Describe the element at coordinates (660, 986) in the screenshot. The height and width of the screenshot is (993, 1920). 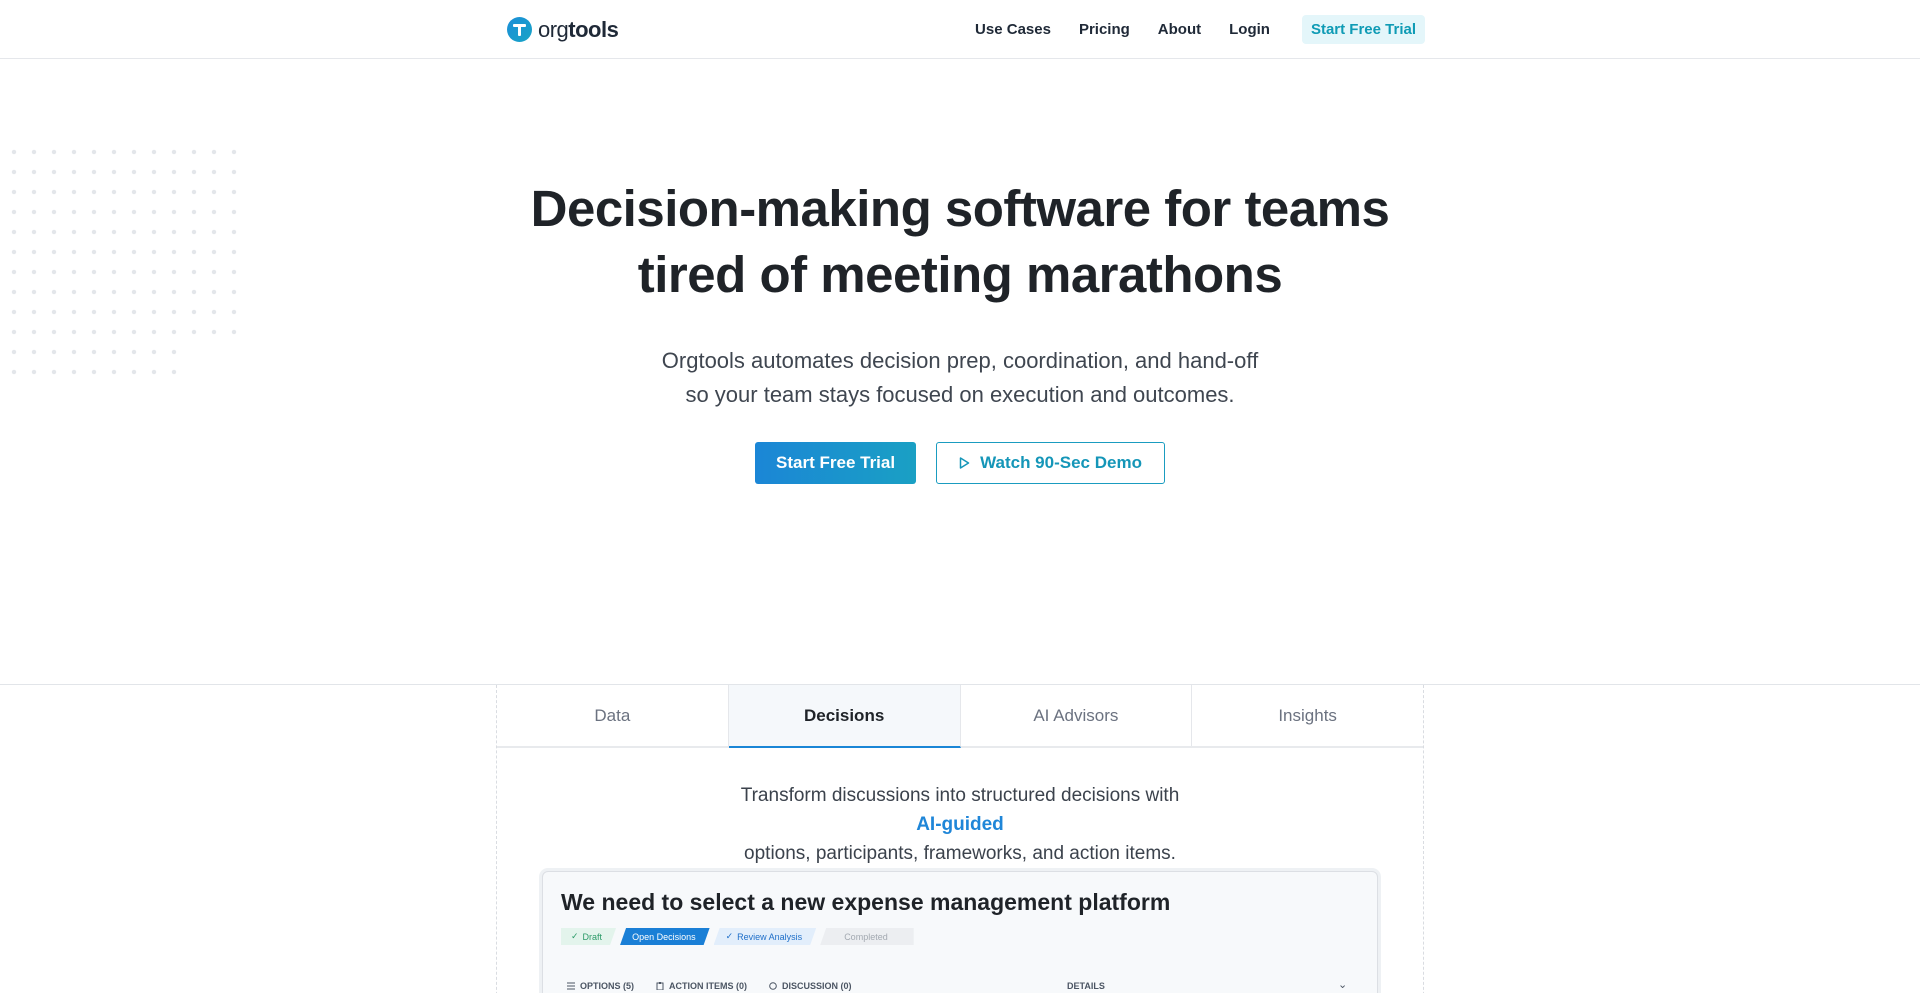
I see `clipboard-icon` at that location.